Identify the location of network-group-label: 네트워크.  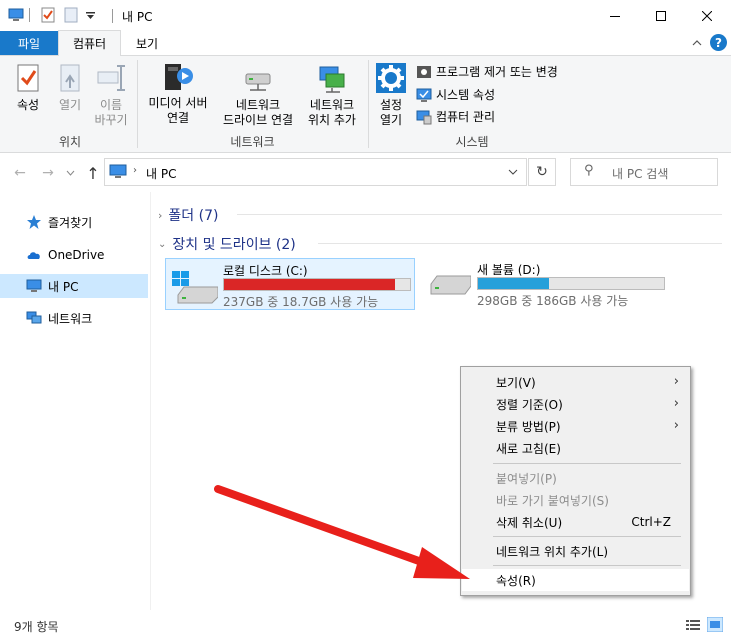
(252, 142).